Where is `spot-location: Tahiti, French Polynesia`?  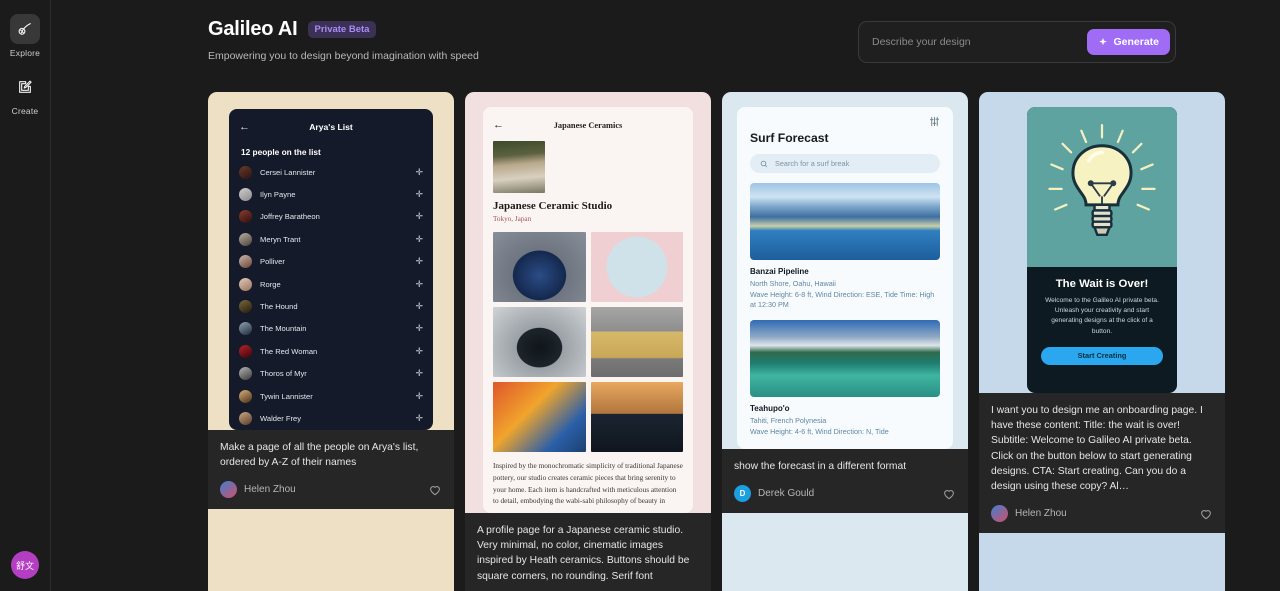 spot-location: Tahiti, French Polynesia is located at coordinates (788, 421).